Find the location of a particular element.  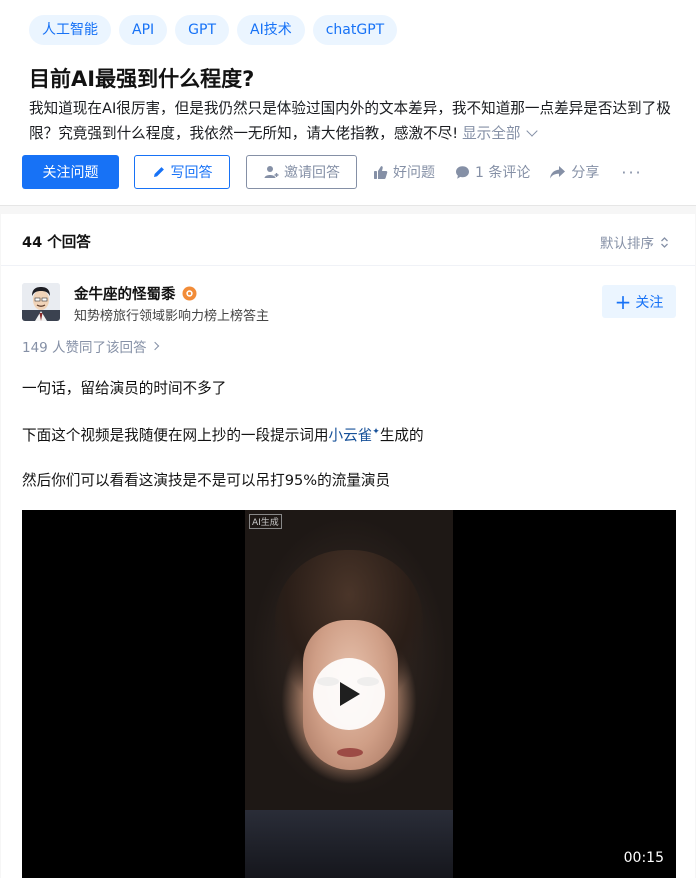

share-button: 分享 is located at coordinates (574, 172).